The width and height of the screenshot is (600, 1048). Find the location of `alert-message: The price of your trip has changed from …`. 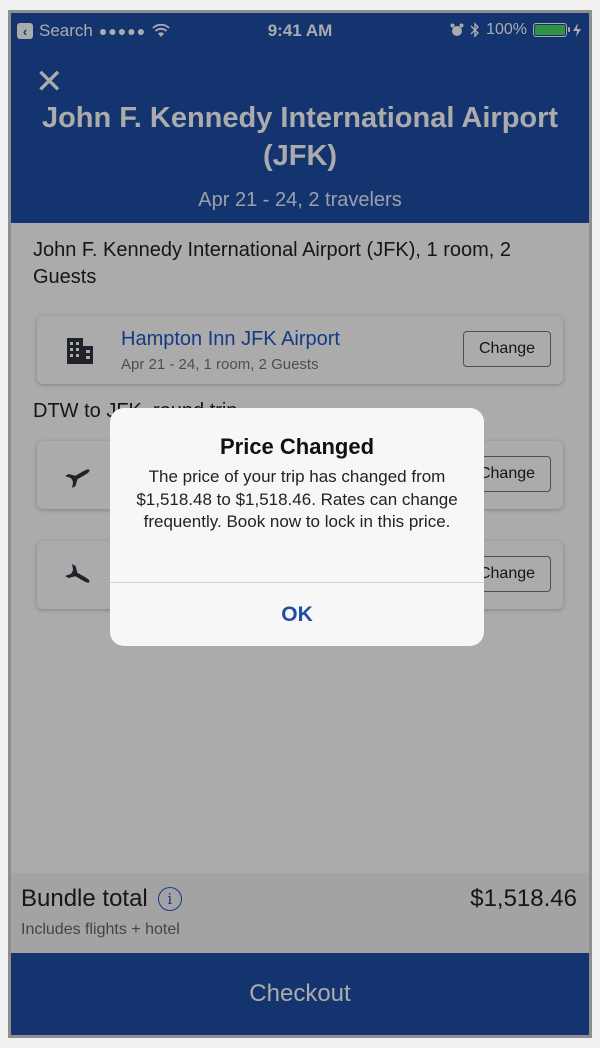

alert-message: The price of your trip has changed from … is located at coordinates (297, 499).